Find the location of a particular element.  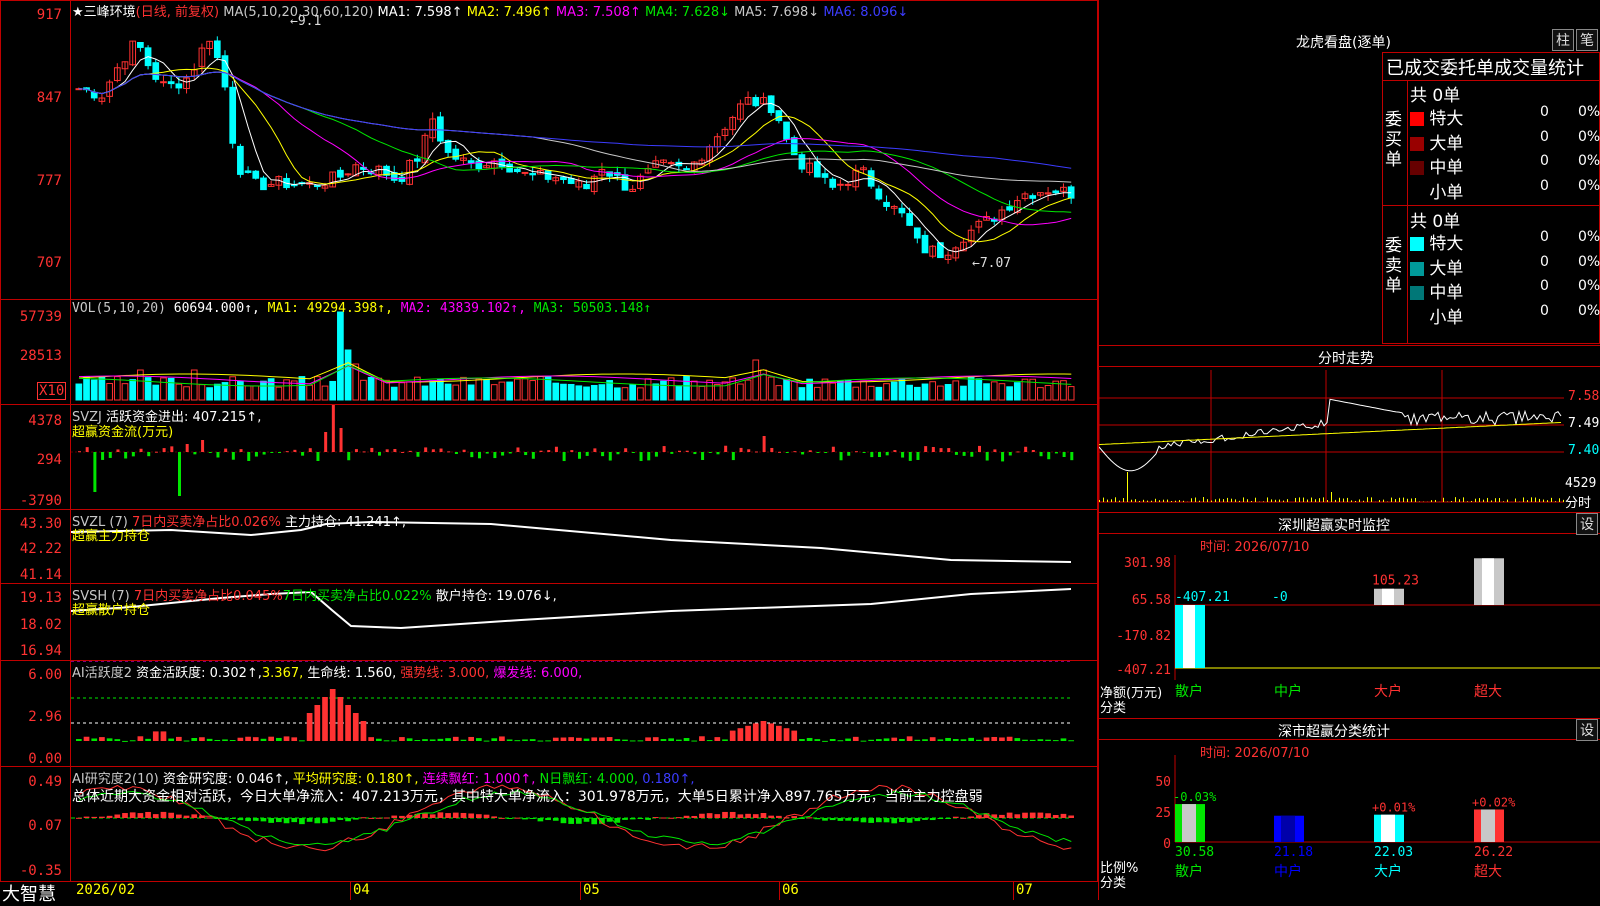

ma-line is located at coordinates (575, 142).